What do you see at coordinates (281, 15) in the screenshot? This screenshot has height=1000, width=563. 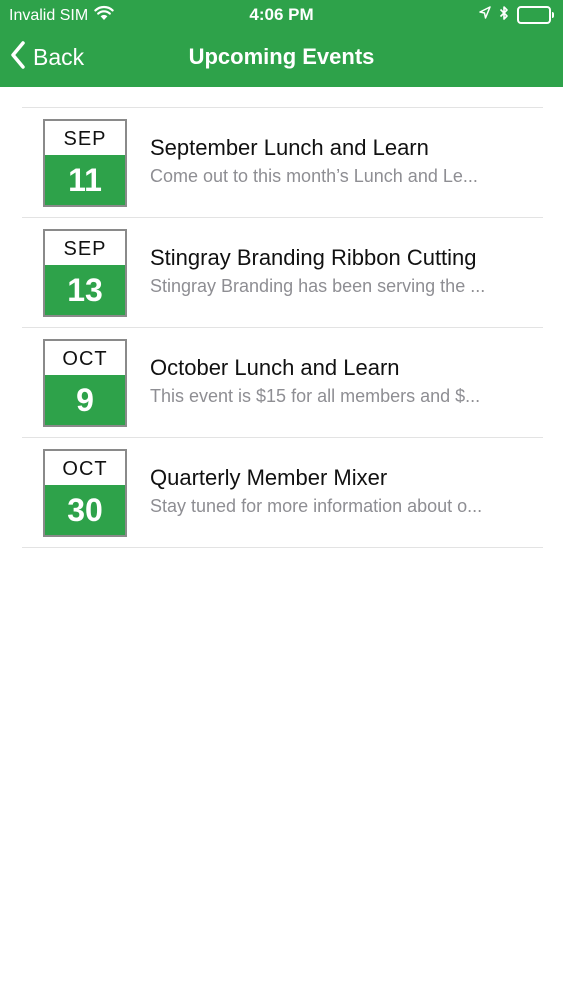 I see `status-bar: Invalid SIM 4:06 PM` at bounding box center [281, 15].